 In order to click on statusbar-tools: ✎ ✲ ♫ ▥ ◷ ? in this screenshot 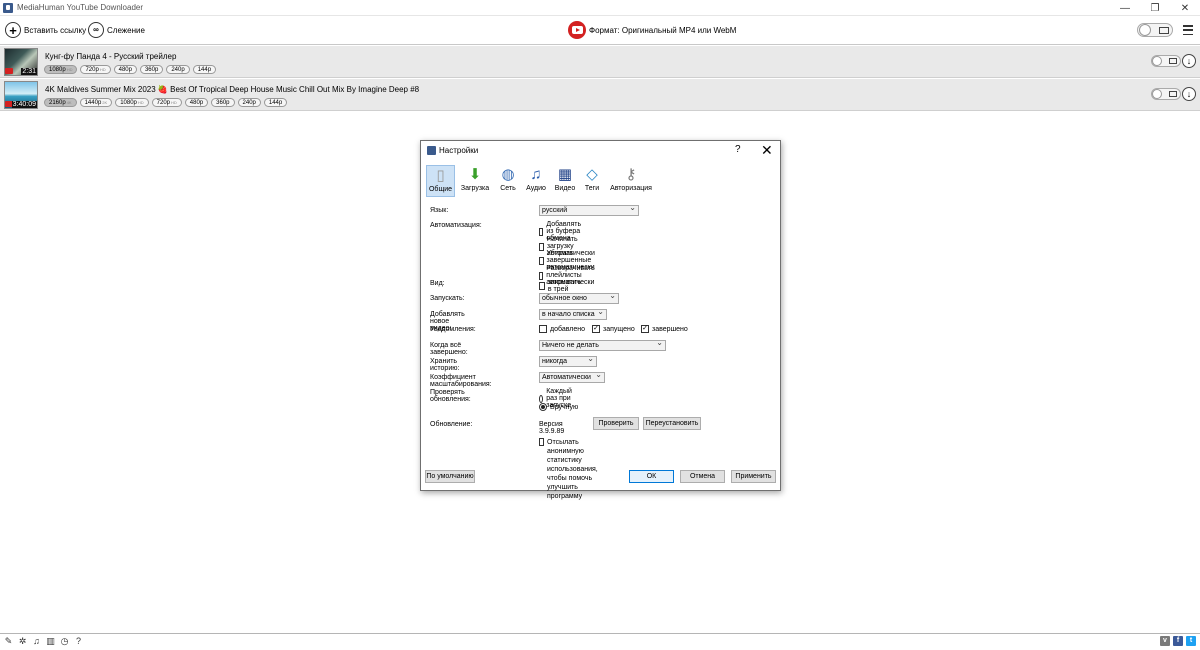, I will do `click(43, 641)`.